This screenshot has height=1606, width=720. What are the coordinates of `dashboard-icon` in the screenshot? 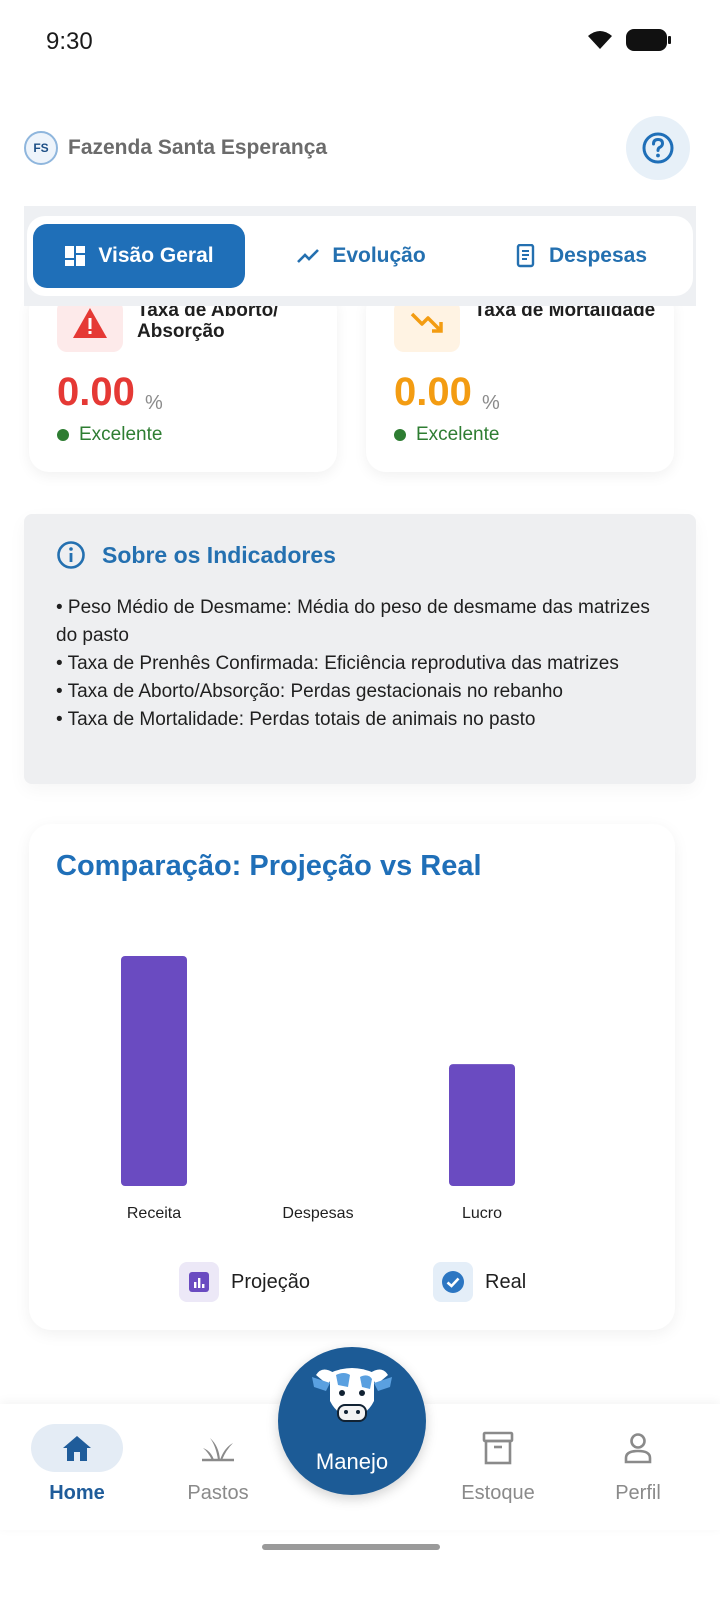 It's located at (75, 256).